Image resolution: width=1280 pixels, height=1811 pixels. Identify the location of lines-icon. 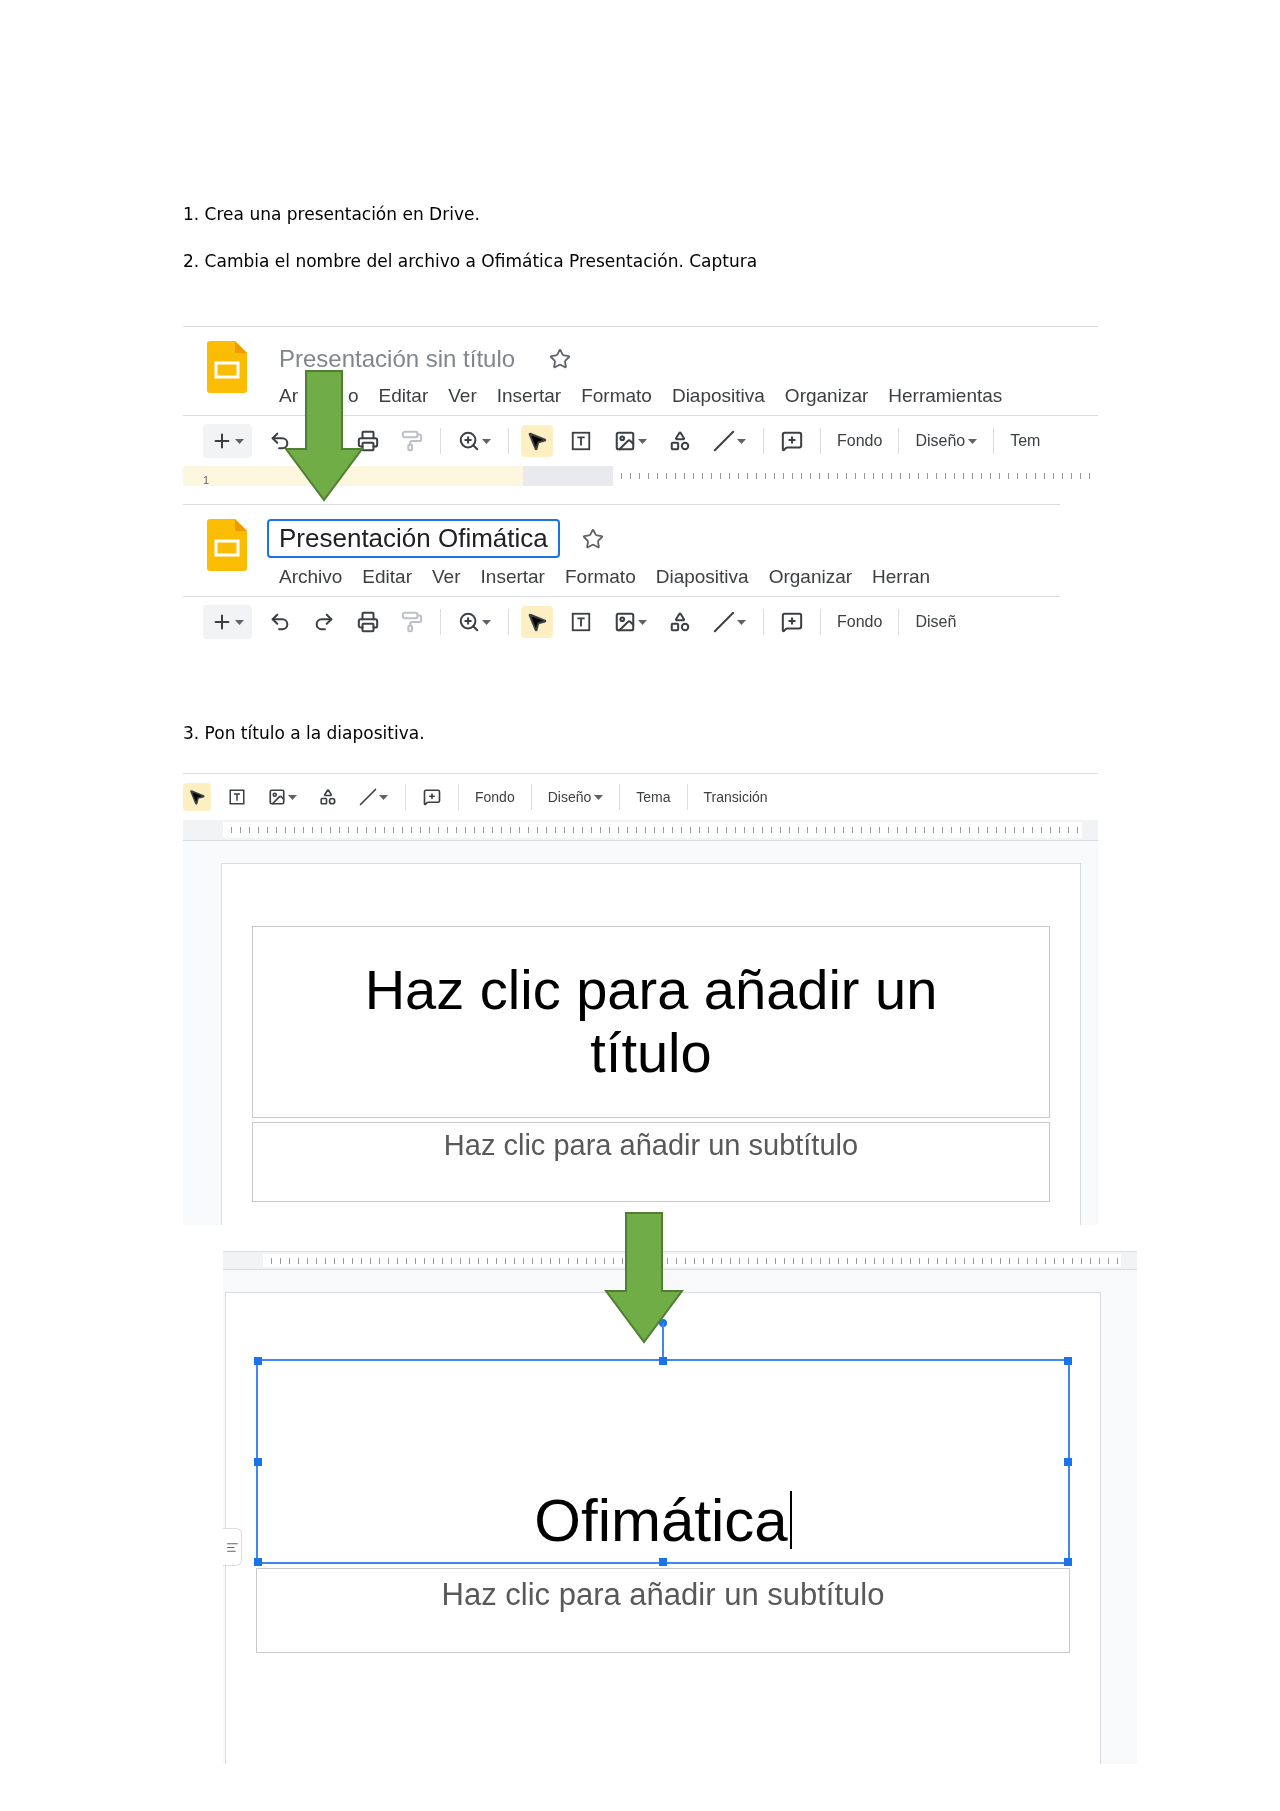
(232, 1547).